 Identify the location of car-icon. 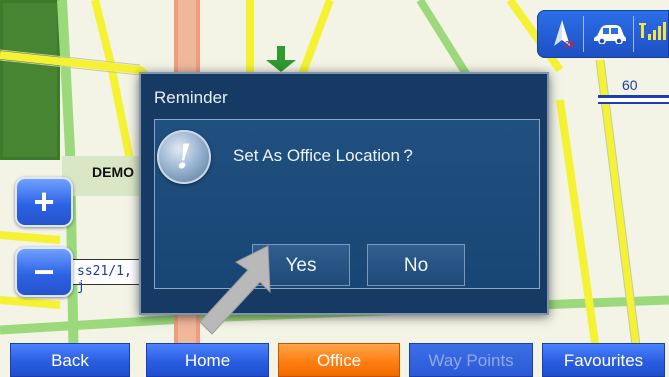
(610, 33).